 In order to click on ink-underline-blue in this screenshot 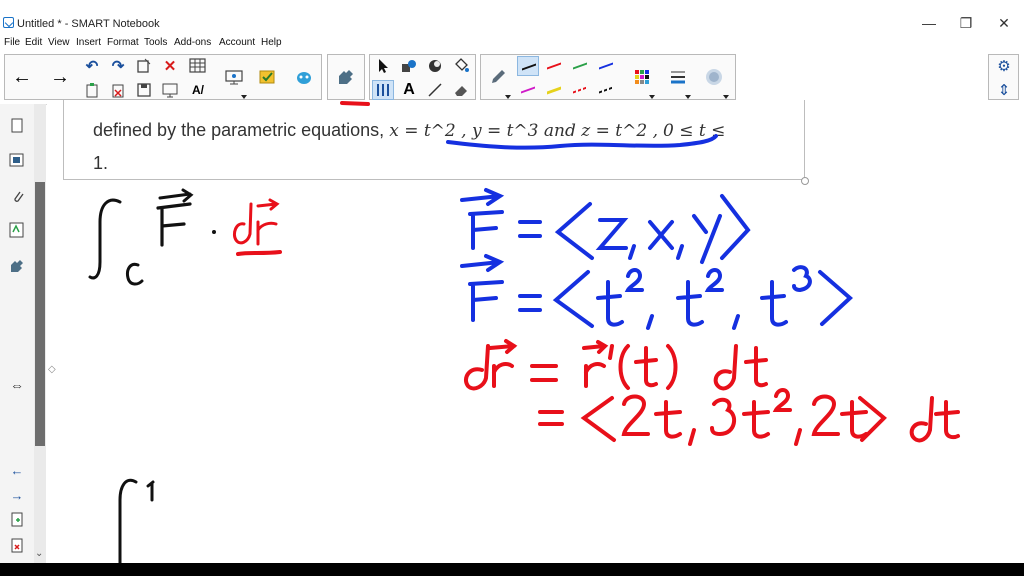, I will do `click(582, 142)`.